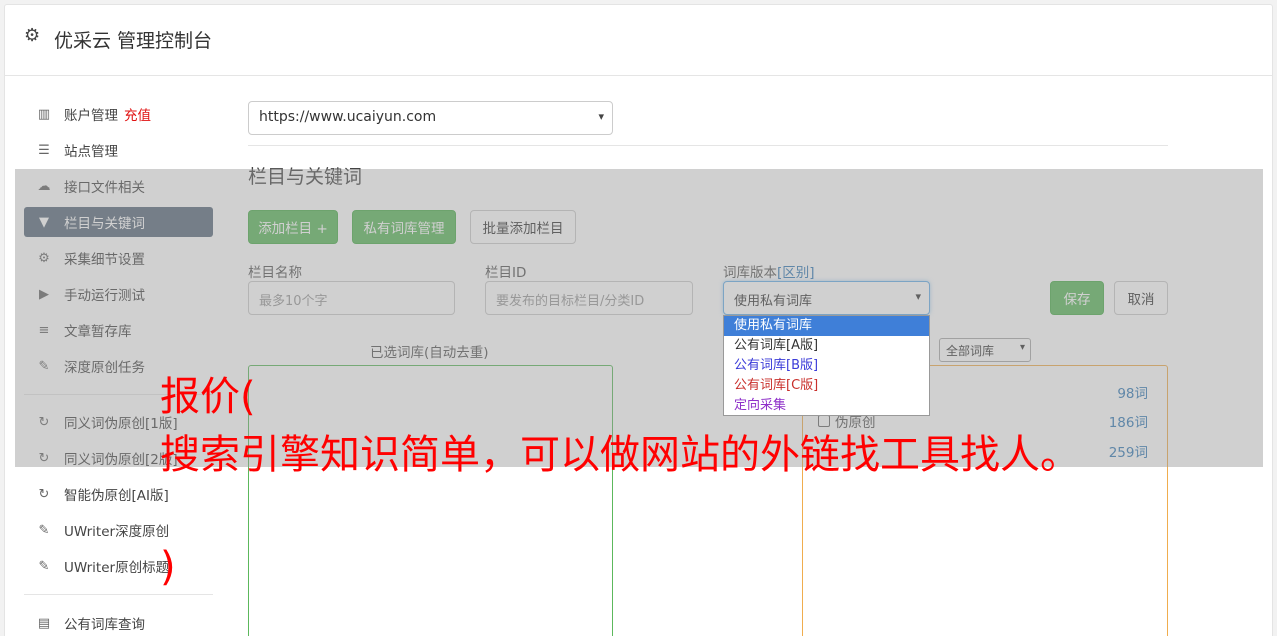 This screenshot has height=636, width=1277. Describe the element at coordinates (91, 152) in the screenshot. I see `sidebar-item-label: 站点管理` at that location.